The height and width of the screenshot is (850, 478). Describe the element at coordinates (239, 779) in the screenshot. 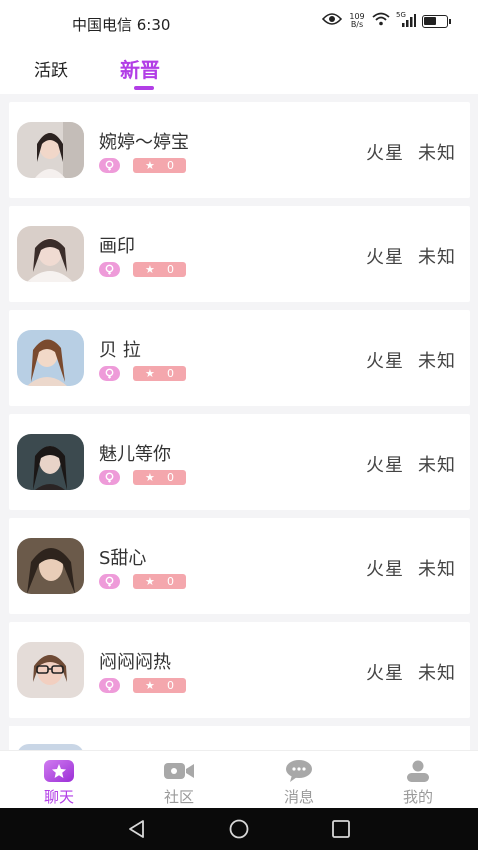

I see `bottom-nav: 聊天 社区 消息 我的` at that location.